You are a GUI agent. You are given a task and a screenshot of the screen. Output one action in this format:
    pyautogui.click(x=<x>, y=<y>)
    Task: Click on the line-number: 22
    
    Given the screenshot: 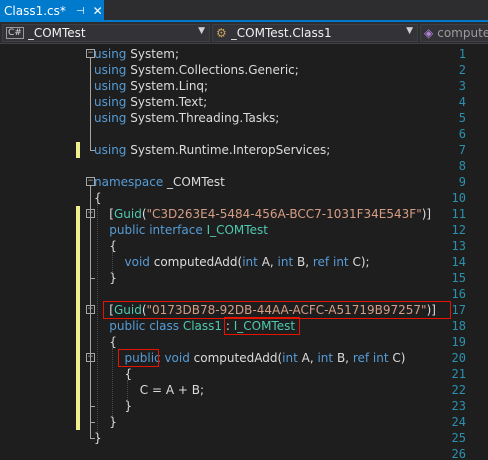 What is the action you would take?
    pyautogui.click(x=458, y=390)
    